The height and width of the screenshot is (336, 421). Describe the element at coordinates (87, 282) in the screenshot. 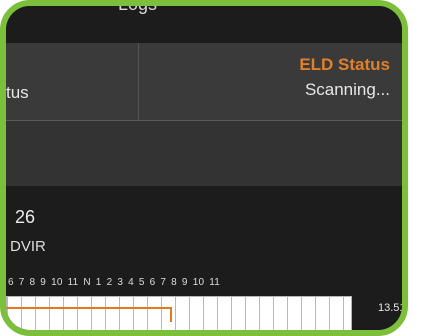

I see `hour-label: N` at that location.